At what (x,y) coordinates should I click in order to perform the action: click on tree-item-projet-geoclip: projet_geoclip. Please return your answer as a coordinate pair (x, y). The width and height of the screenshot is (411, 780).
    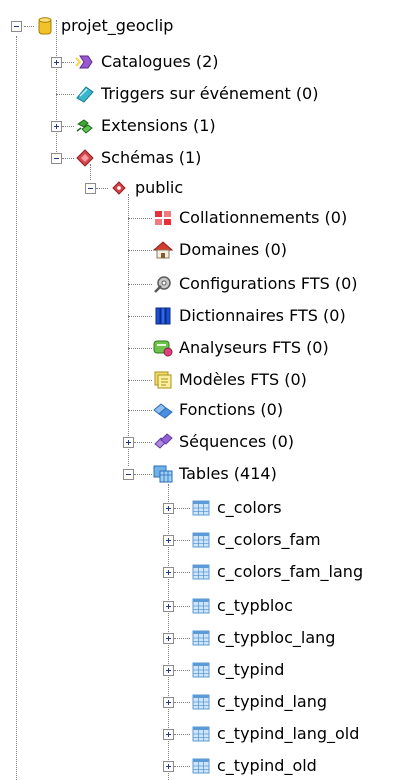
    Looking at the image, I should click on (103, 26).